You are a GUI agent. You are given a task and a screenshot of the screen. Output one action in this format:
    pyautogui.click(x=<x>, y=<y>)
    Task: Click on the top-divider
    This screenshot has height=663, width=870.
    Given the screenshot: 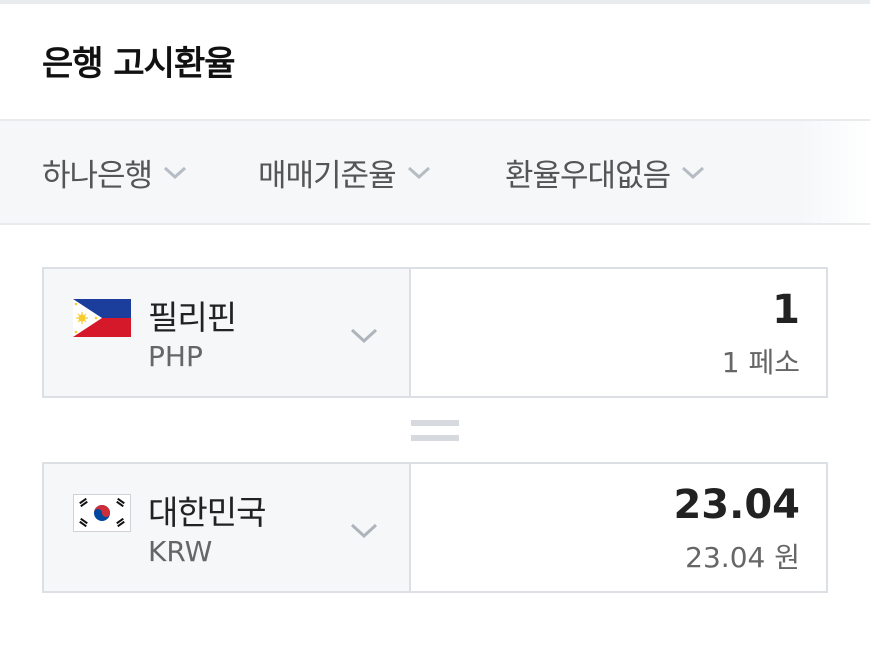 What is the action you would take?
    pyautogui.click(x=435, y=2)
    